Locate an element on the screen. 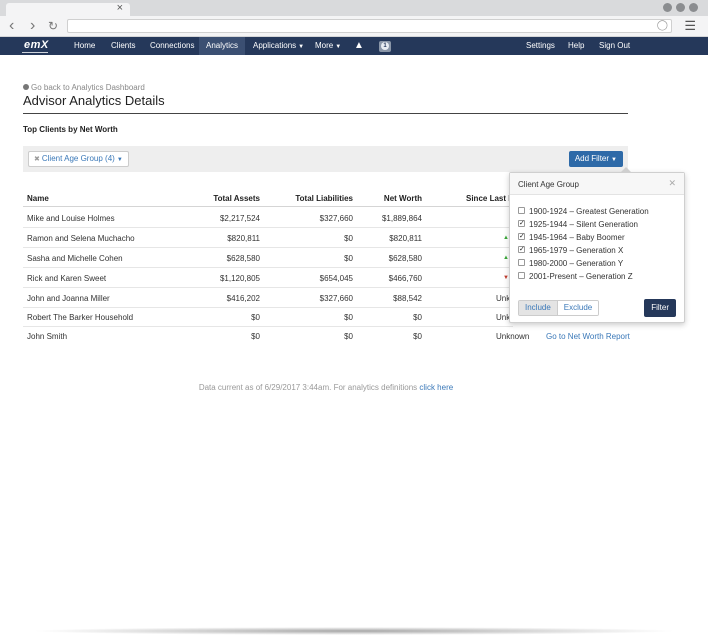  extension-icon: ☰ is located at coordinates (690, 26).